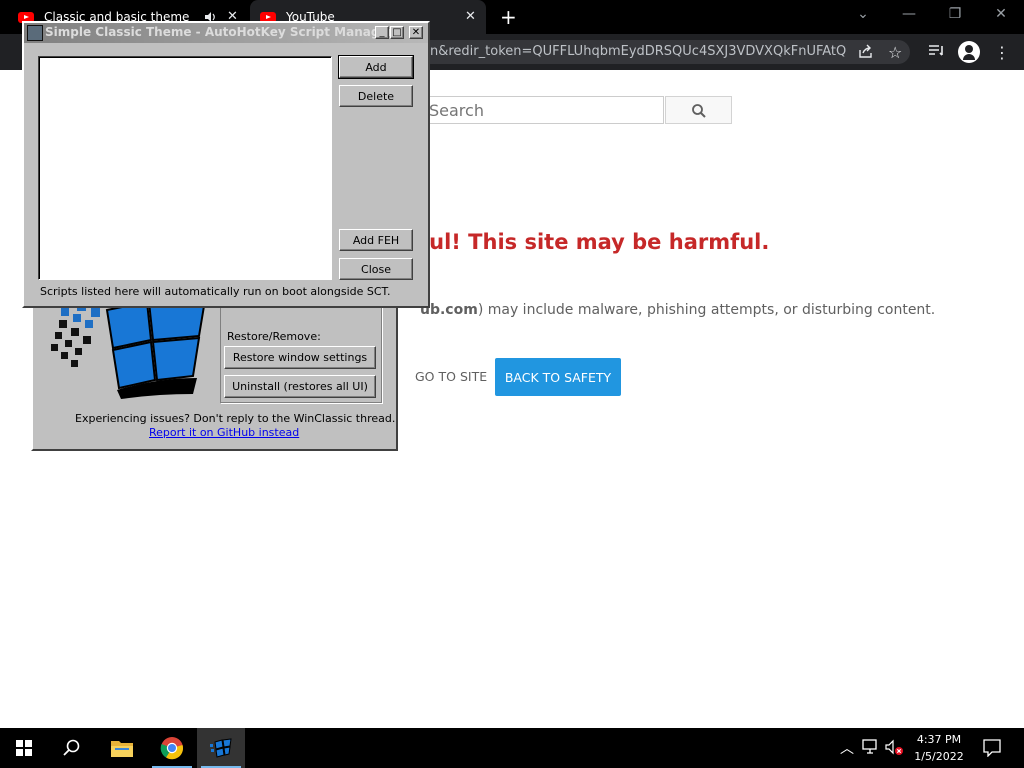 The height and width of the screenshot is (768, 1024). Describe the element at coordinates (376, 240) in the screenshot. I see `add-feh-button: Add FEH` at that location.